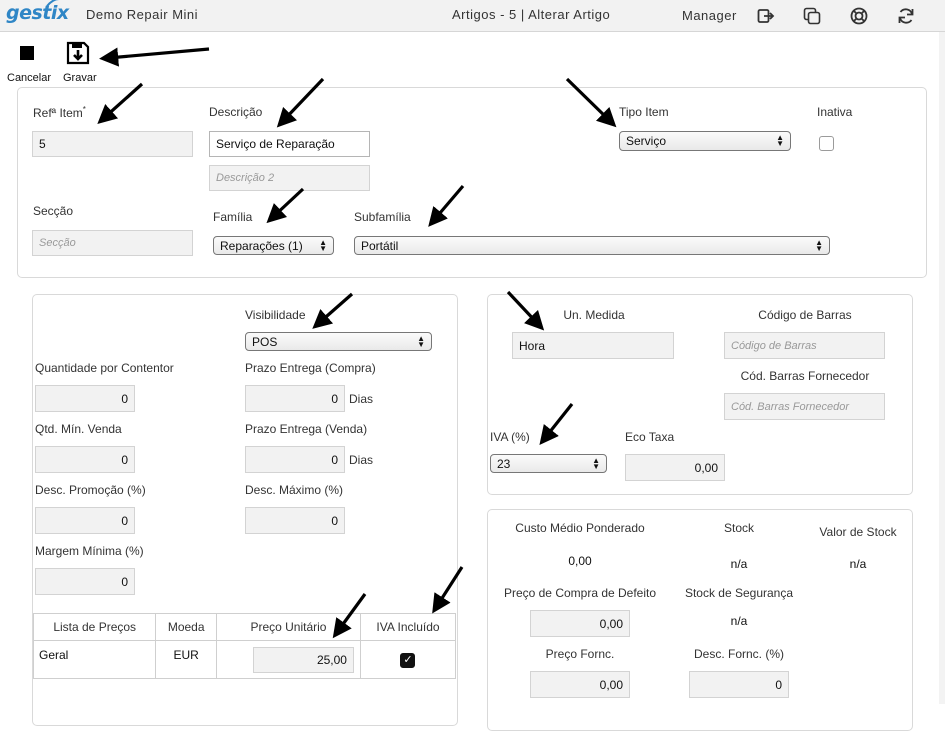 This screenshot has height=731, width=945. What do you see at coordinates (580, 561) in the screenshot?
I see `custo-medio-value: 0,00` at bounding box center [580, 561].